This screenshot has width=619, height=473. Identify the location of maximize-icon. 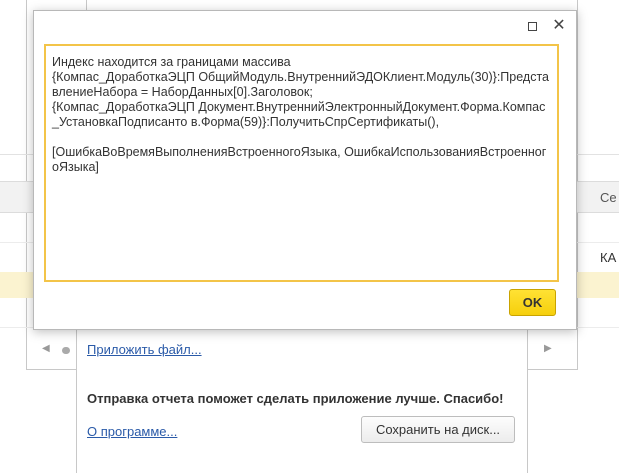
(532, 26).